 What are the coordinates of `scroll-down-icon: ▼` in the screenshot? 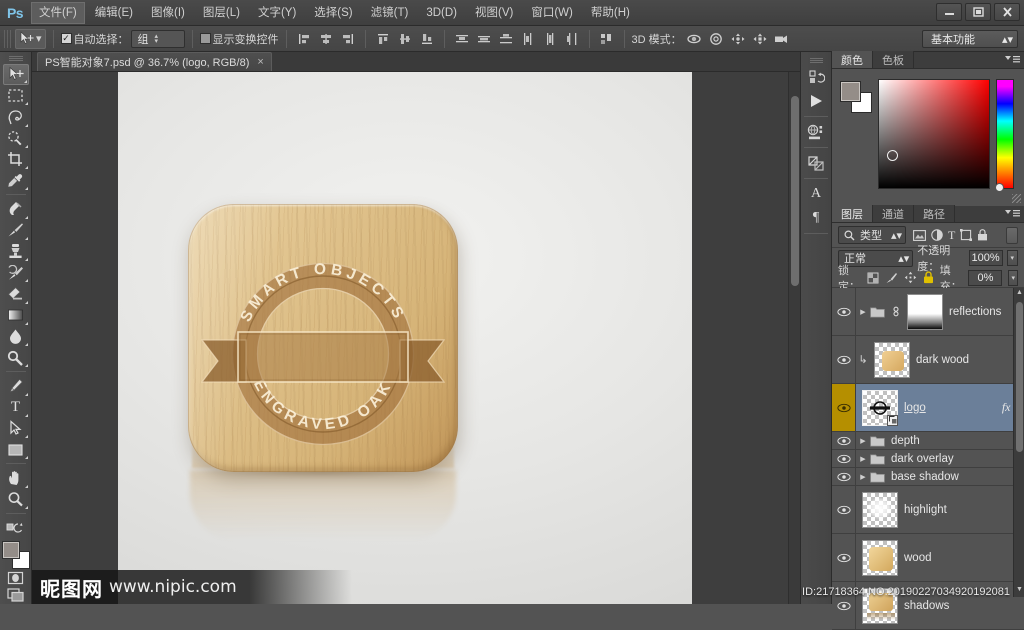 It's located at (1019, 591).